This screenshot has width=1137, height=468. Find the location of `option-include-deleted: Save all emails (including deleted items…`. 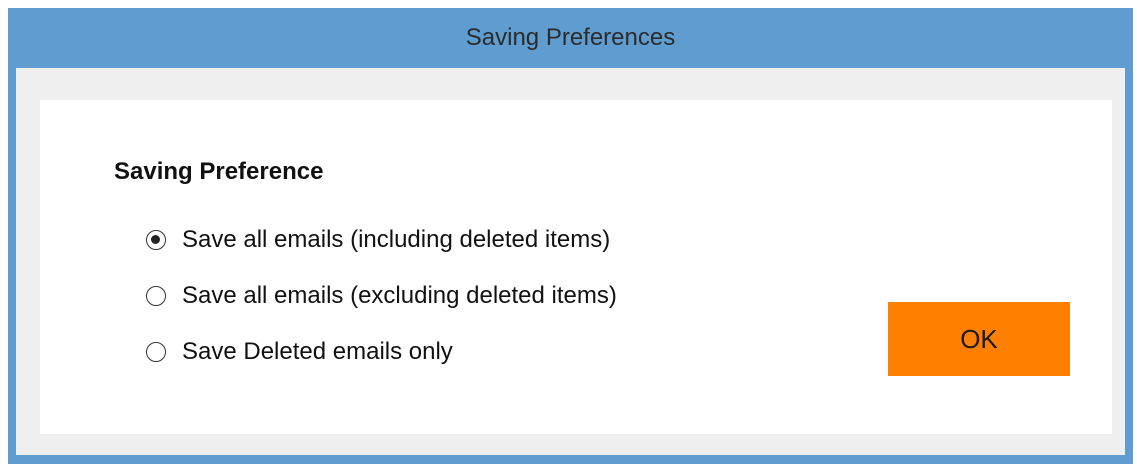

option-include-deleted: Save all emails (including deleted items… is located at coordinates (378, 240).